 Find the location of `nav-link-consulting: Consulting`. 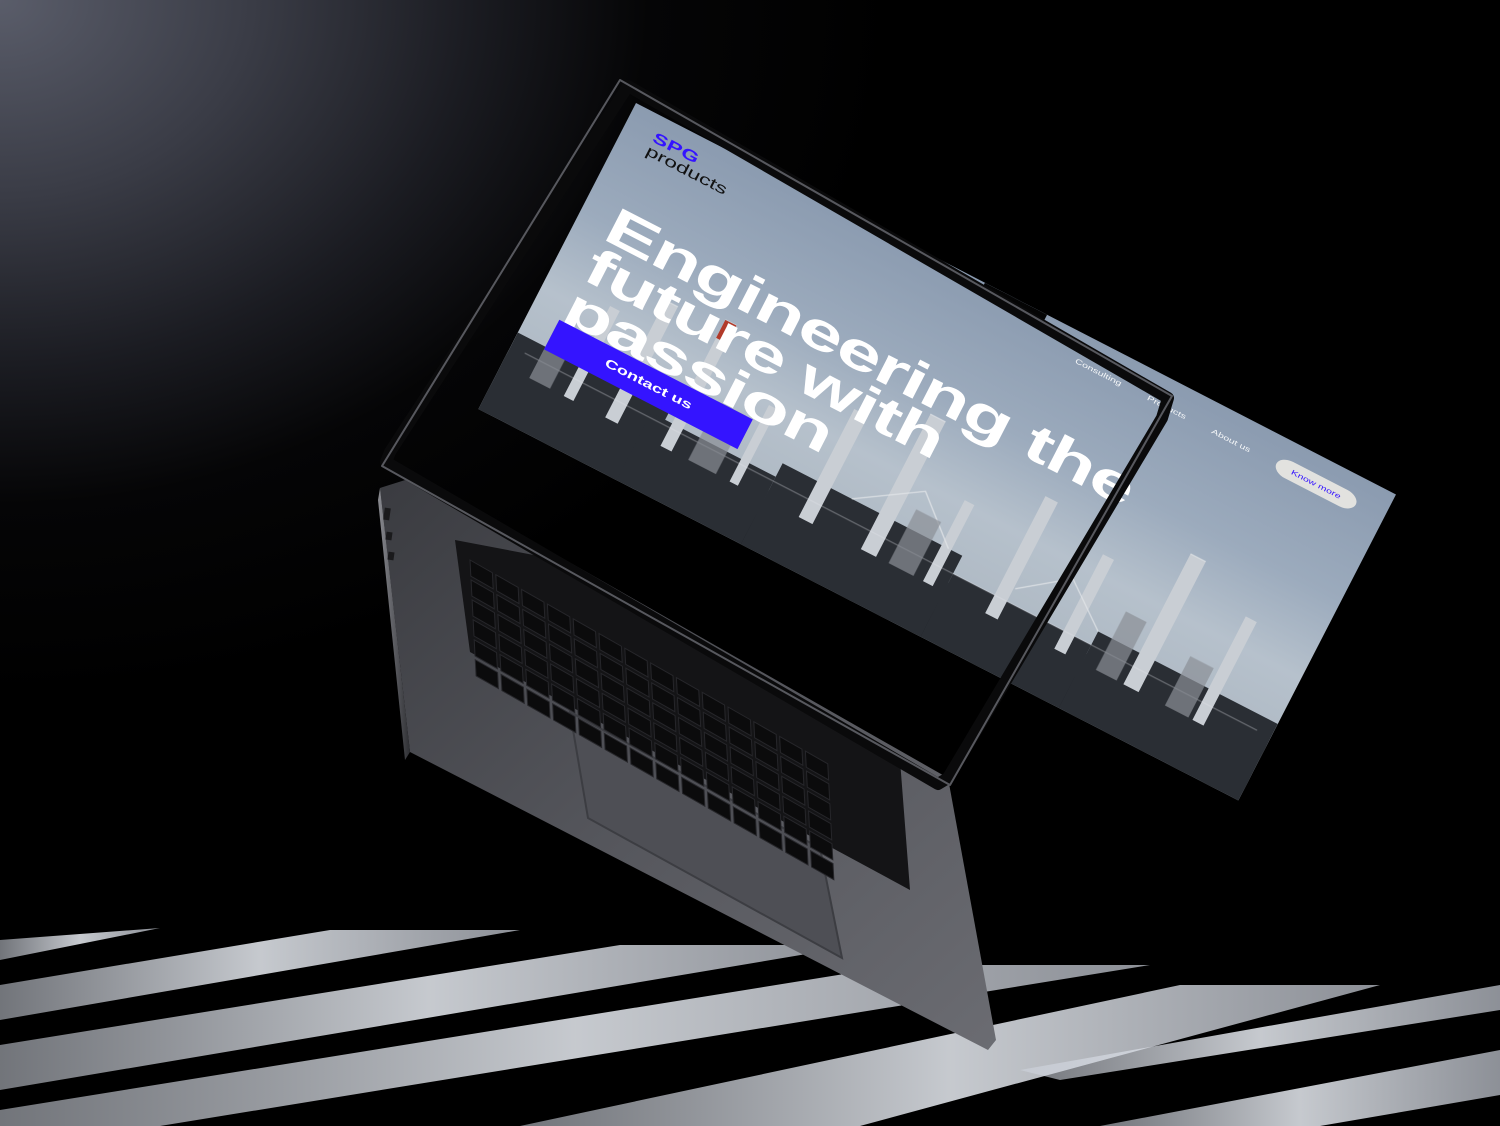

nav-link-consulting: Consulting is located at coordinates (1098, 372).